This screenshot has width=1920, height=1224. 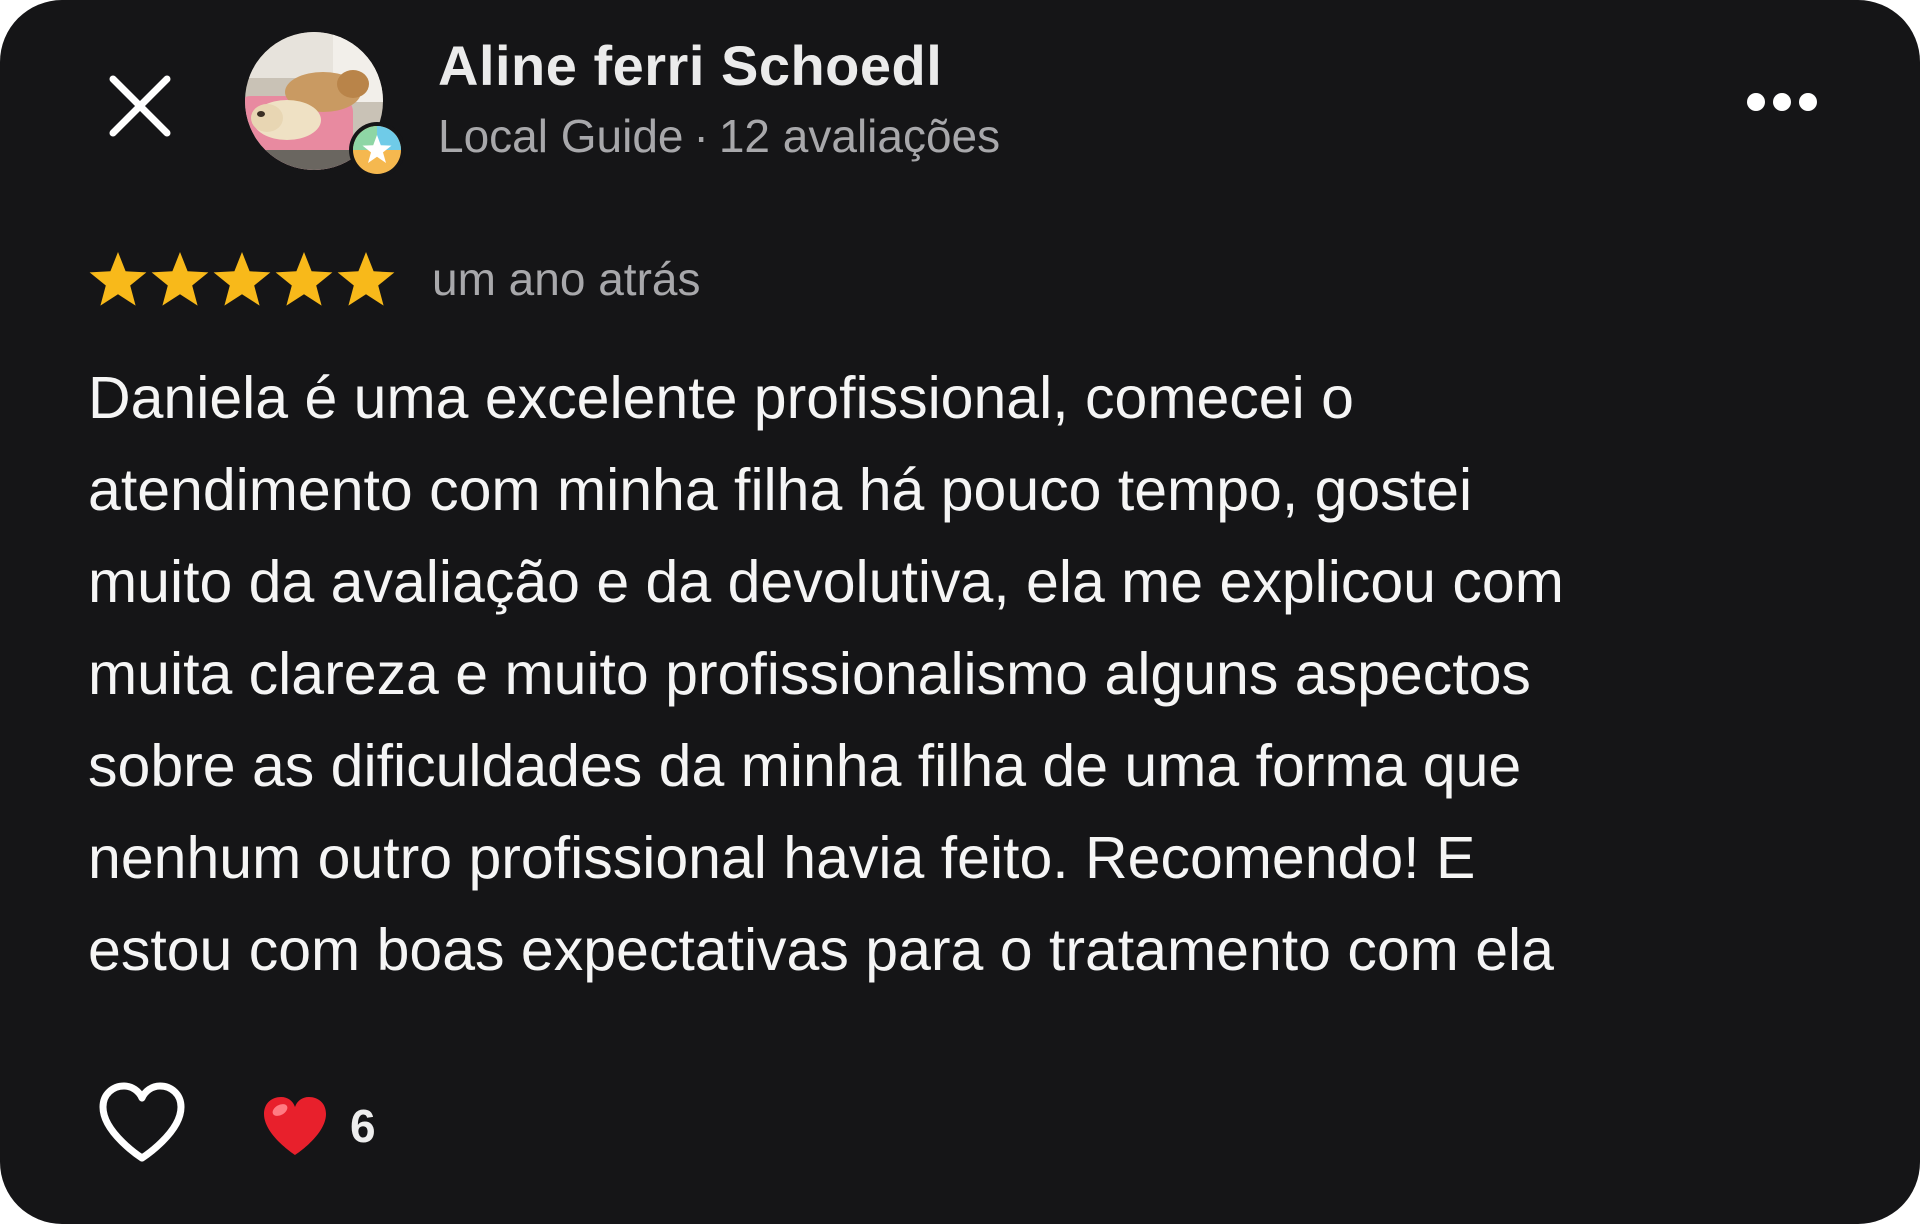 I want to click on star-rating, so click(x=243, y=279).